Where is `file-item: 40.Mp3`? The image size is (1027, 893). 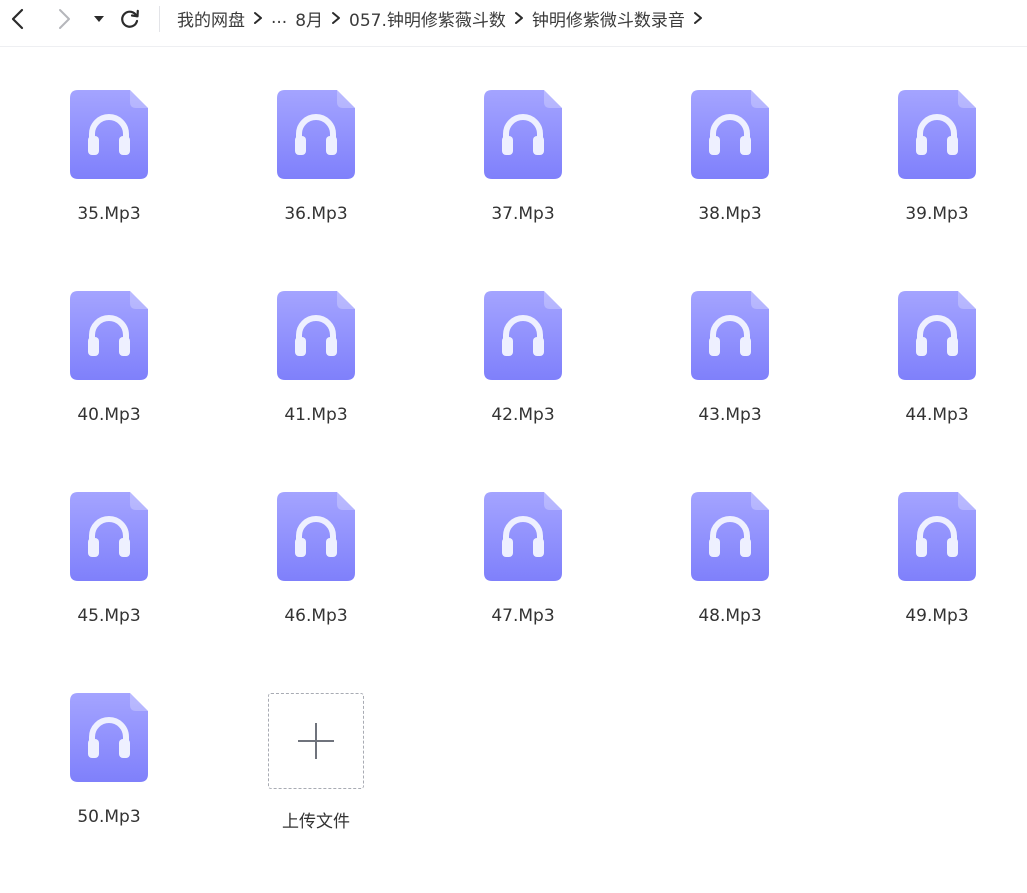
file-item: 40.Mp3 is located at coordinates (103, 391).